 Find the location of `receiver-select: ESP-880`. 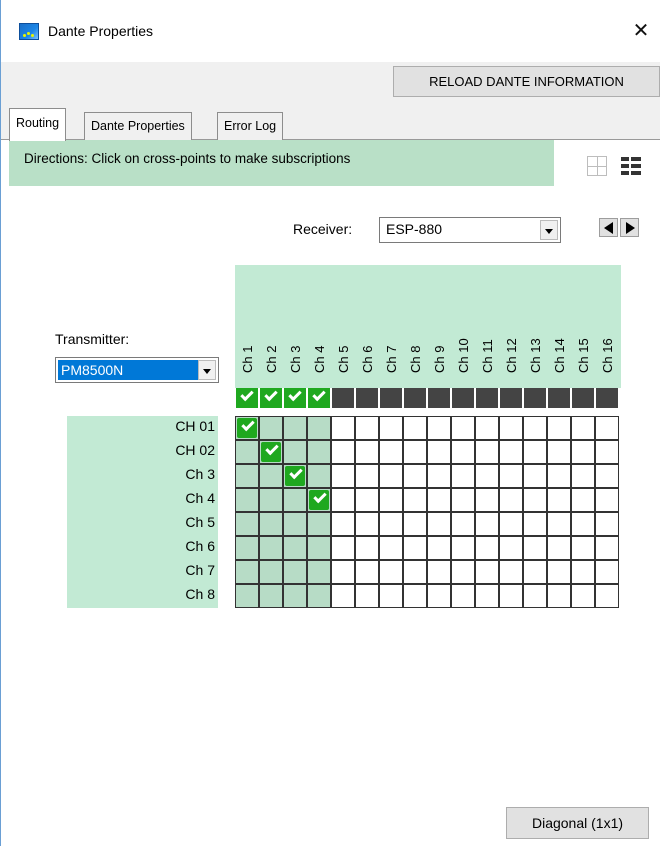

receiver-select: ESP-880 is located at coordinates (470, 230).